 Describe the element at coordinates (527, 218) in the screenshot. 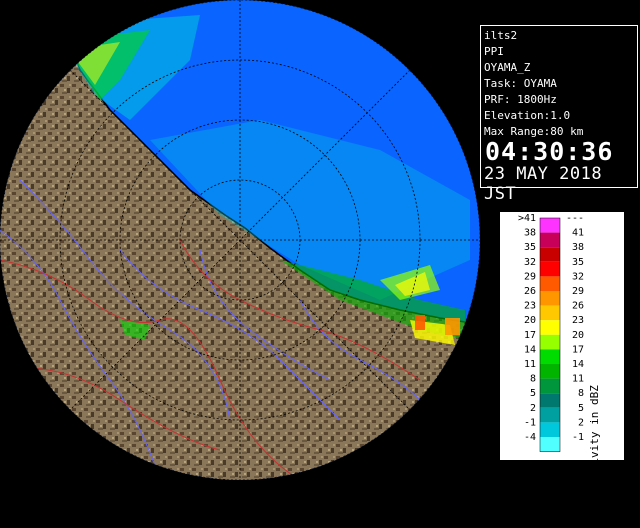

I see `legend-lower-label: >41` at that location.